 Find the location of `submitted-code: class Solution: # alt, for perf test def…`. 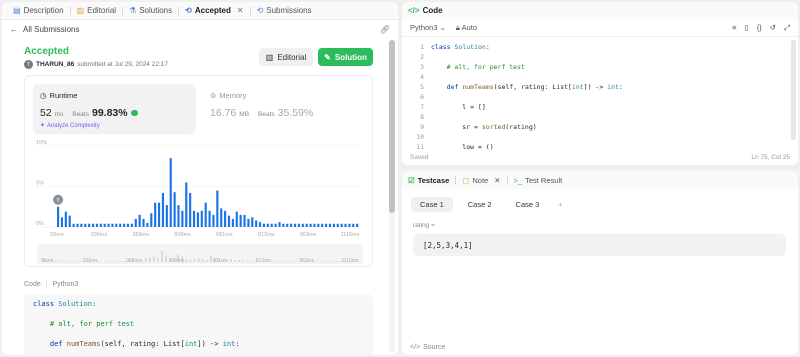

submitted-code: class Solution: # alt, for perf test def… is located at coordinates (198, 324).